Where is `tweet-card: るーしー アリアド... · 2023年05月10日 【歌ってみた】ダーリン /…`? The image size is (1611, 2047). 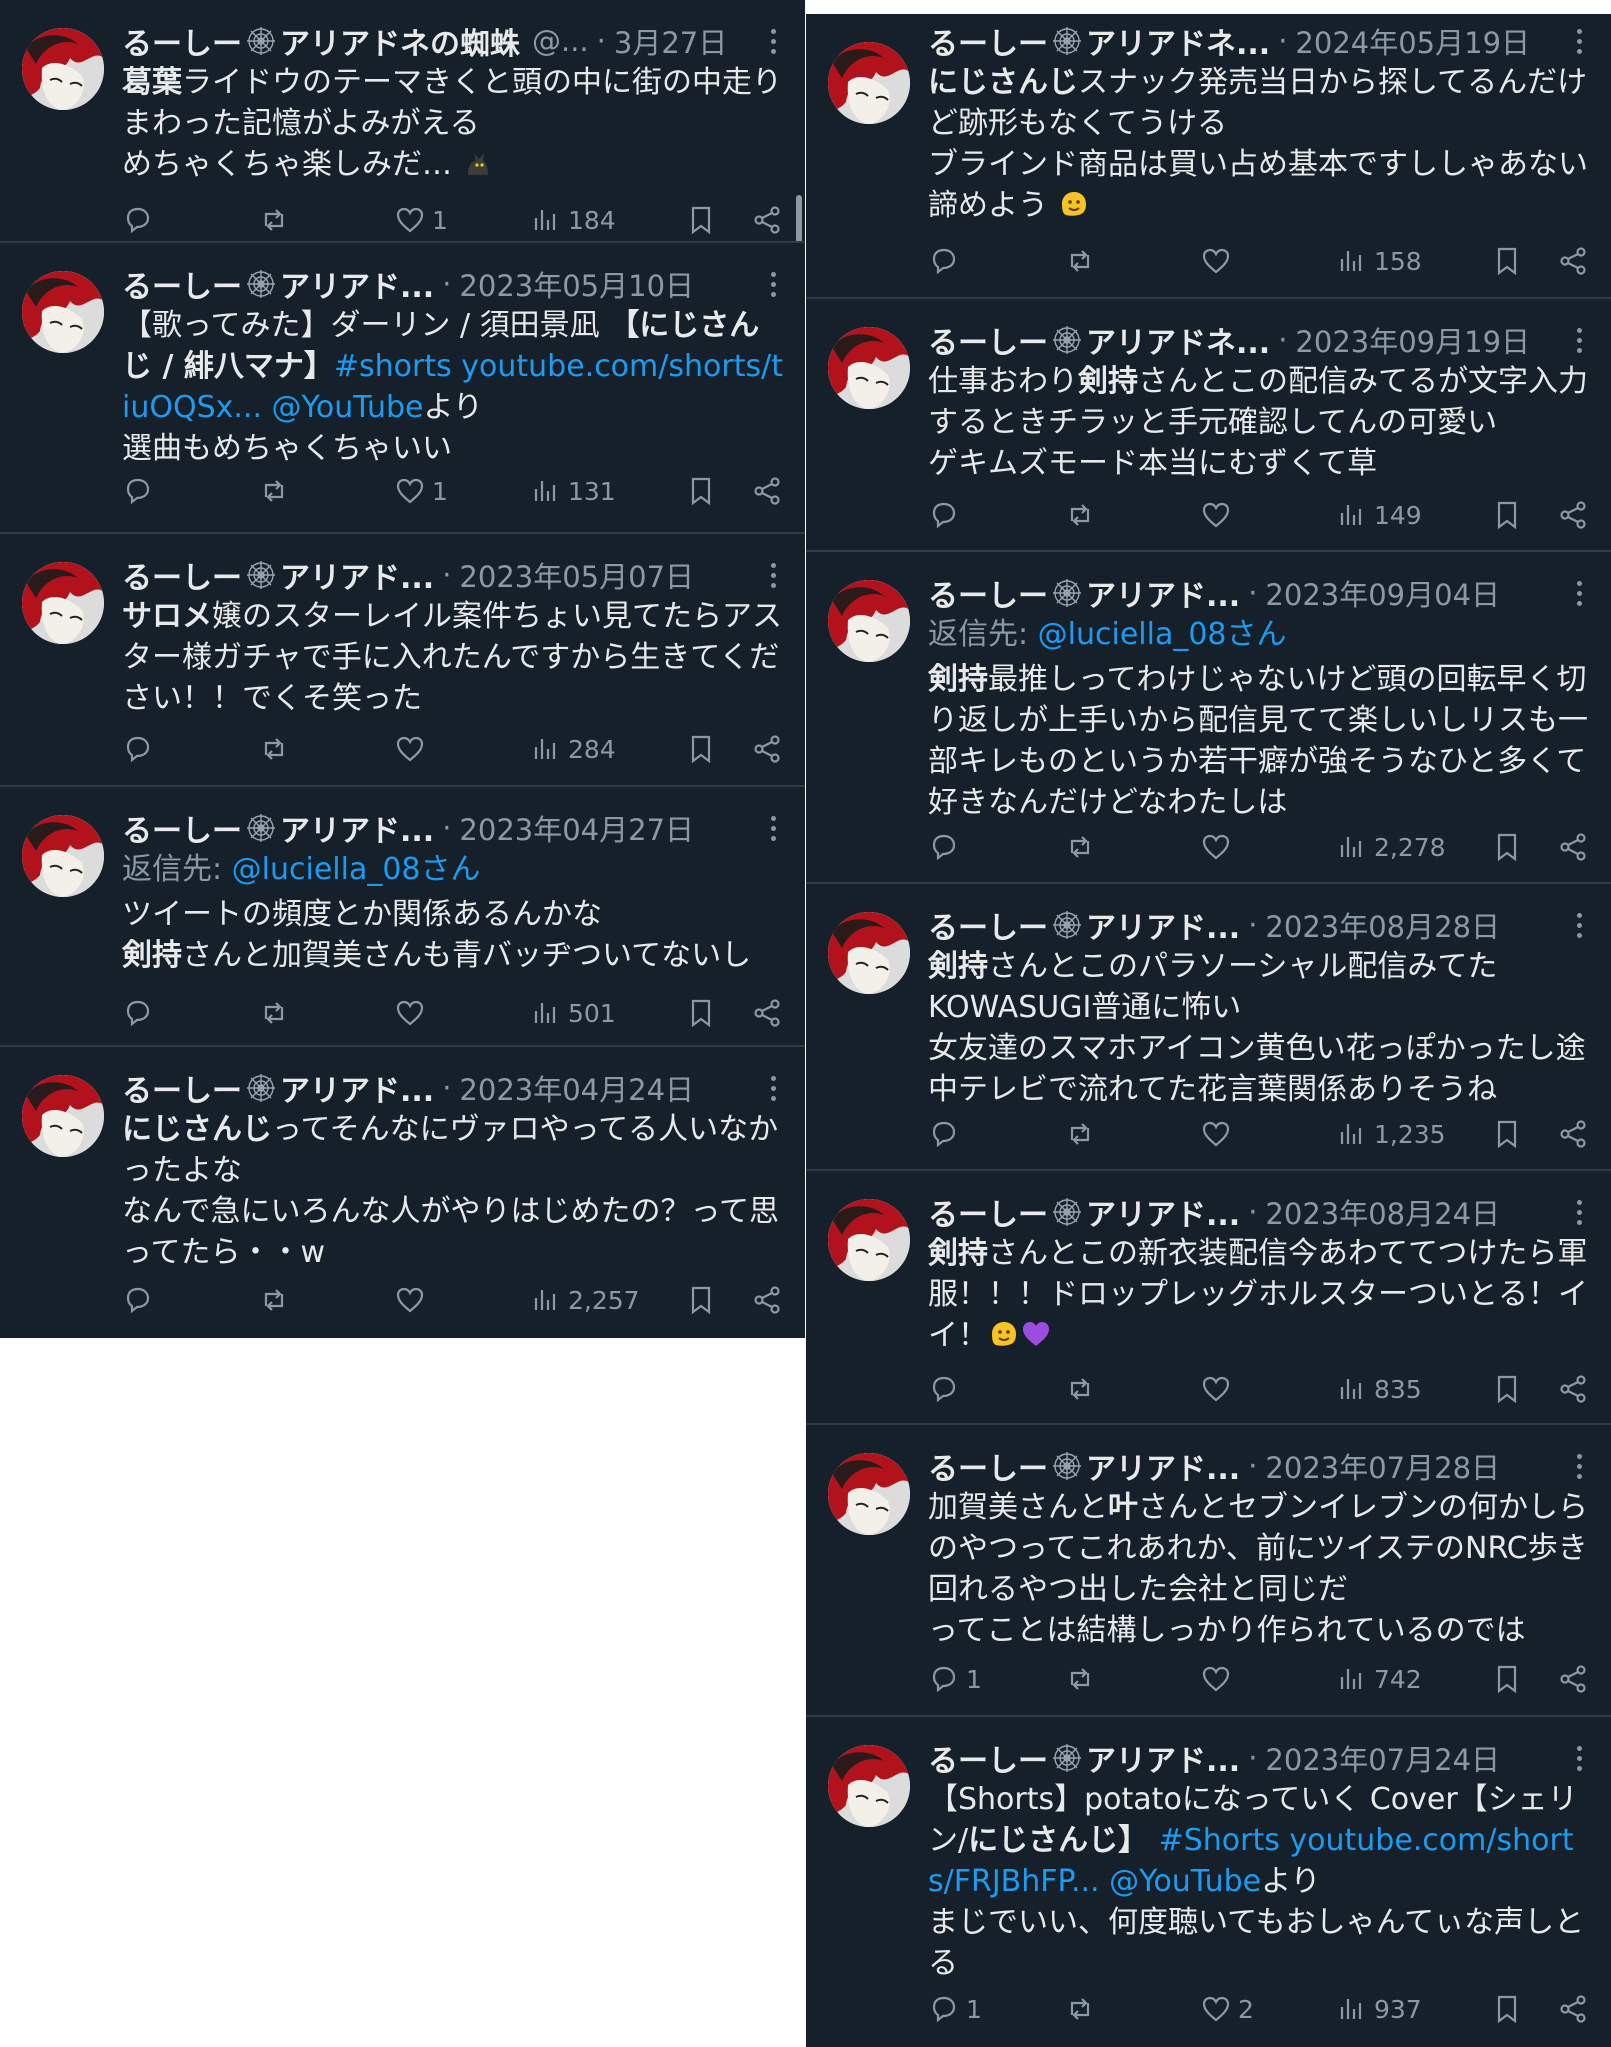
tweet-card: るーしー アリアド... · 2023年05月10日 【歌ってみた】ダーリン /… is located at coordinates (402, 388).